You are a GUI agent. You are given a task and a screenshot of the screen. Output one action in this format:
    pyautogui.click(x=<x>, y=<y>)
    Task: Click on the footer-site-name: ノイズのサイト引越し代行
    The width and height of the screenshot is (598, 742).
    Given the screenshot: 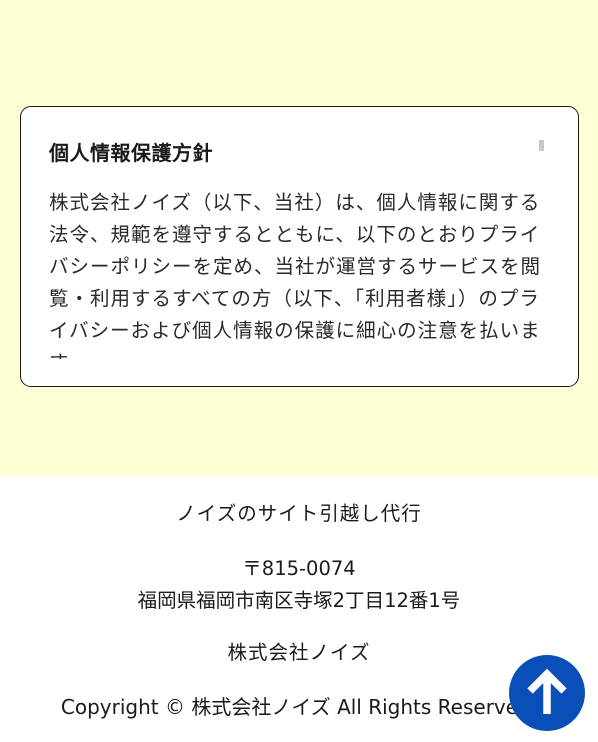 What is the action you would take?
    pyautogui.click(x=299, y=513)
    